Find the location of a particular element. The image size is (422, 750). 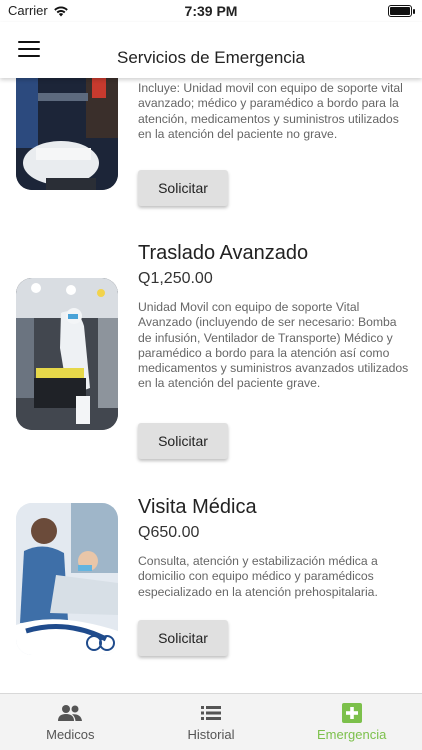

tab-label: Emergencia is located at coordinates (351, 734).